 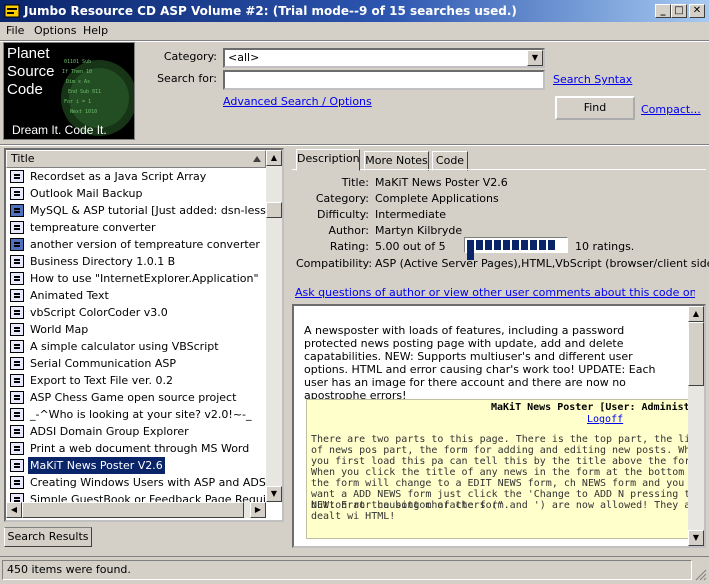 I want to click on search-results-tab: Search Results, so click(x=48, y=537).